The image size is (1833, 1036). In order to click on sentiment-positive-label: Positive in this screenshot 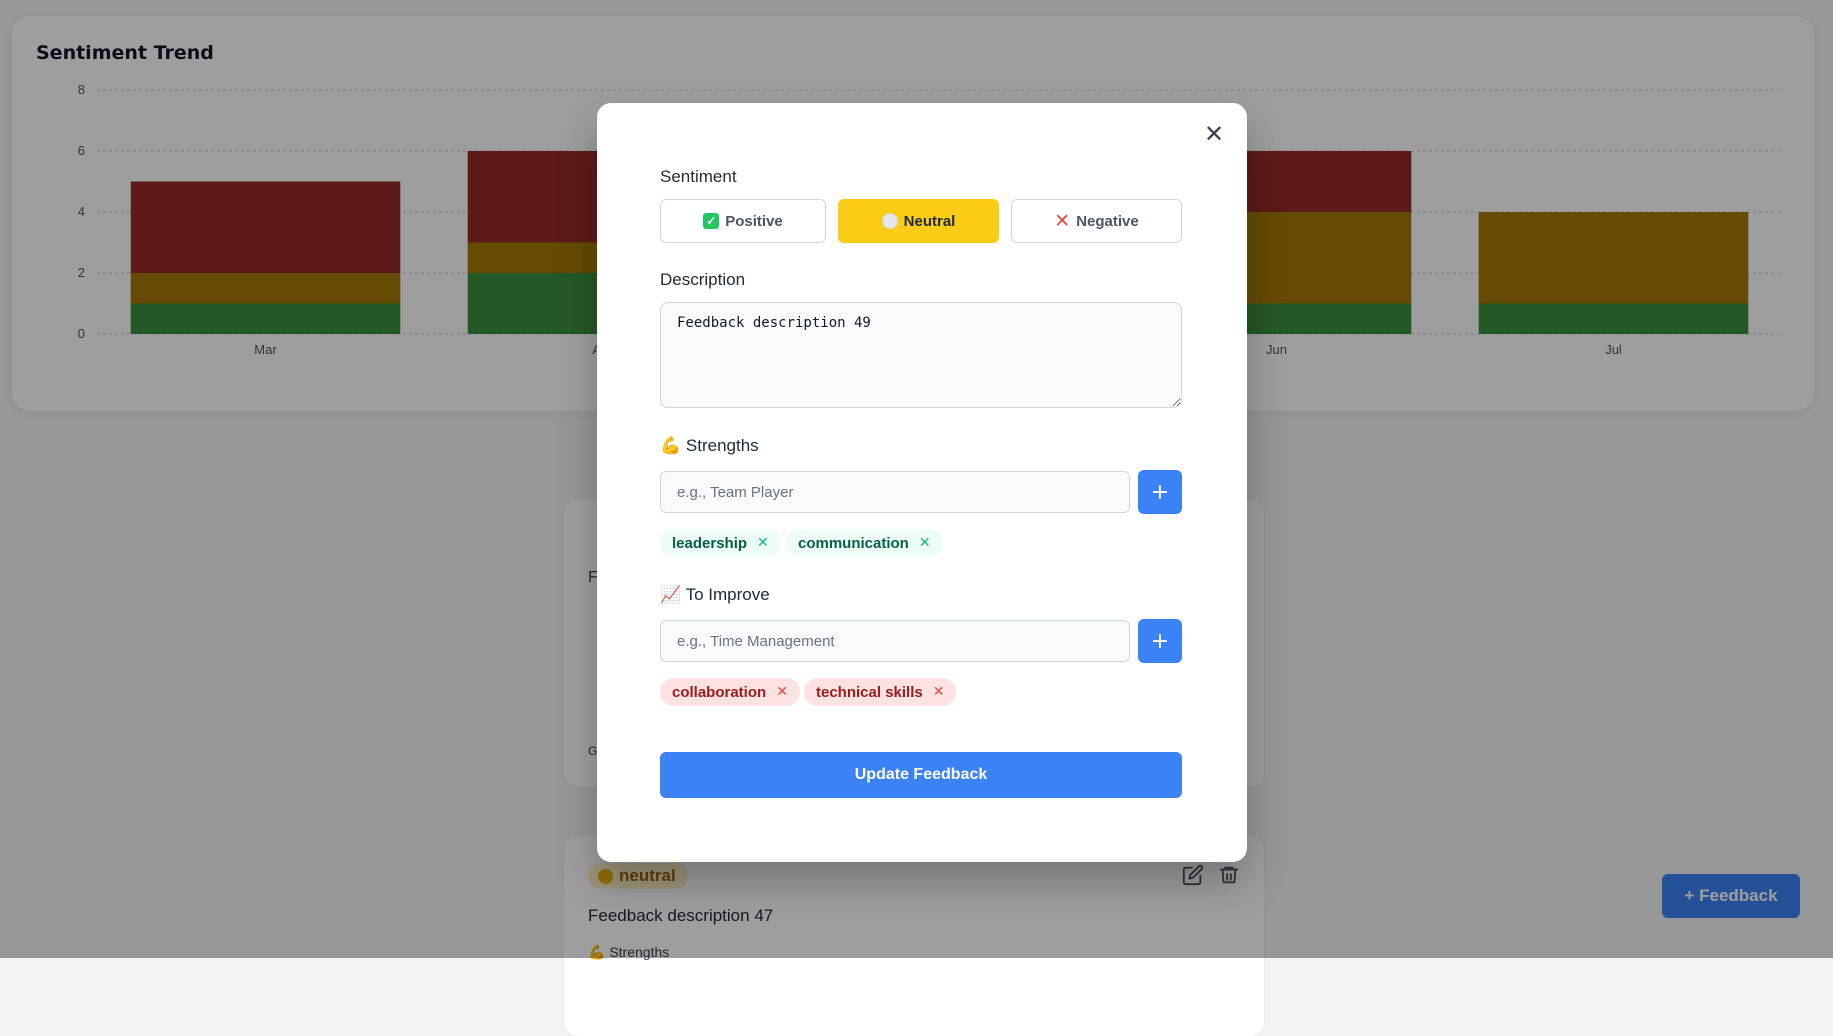, I will do `click(754, 221)`.